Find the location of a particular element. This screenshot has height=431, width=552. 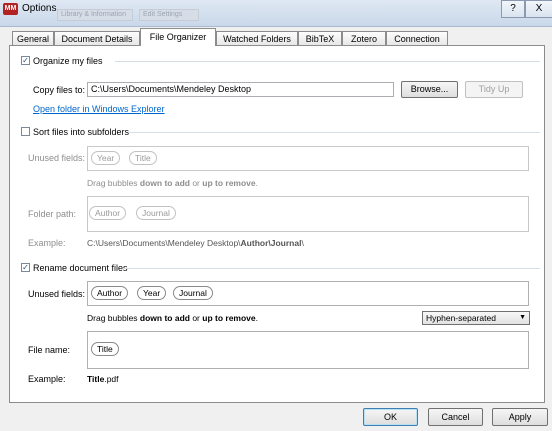

copy-files-label: Copy files to: is located at coordinates (59, 90).